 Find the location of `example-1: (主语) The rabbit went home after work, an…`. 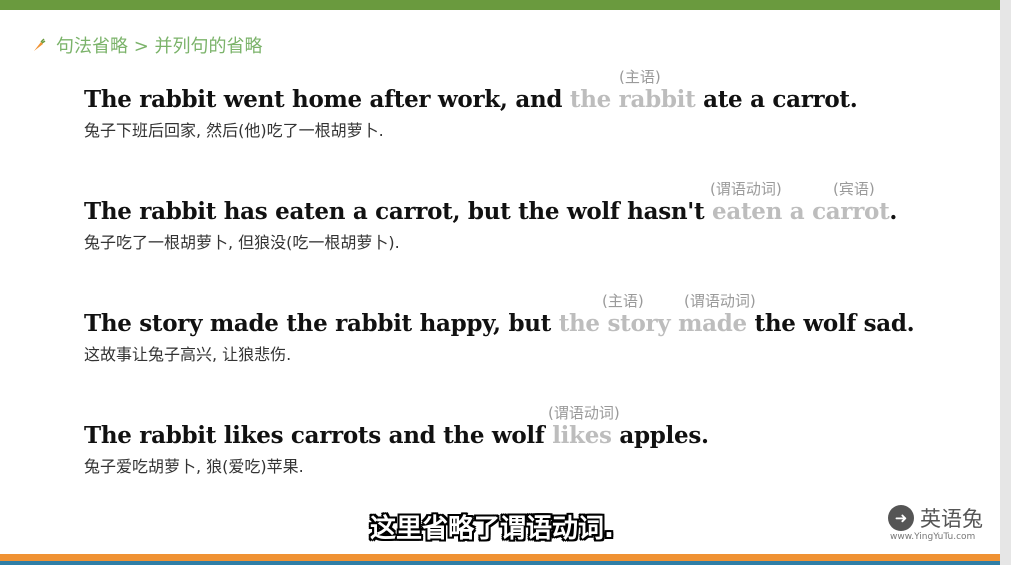

example-1: (主语) The rabbit went home after work, an… is located at coordinates (471, 103).